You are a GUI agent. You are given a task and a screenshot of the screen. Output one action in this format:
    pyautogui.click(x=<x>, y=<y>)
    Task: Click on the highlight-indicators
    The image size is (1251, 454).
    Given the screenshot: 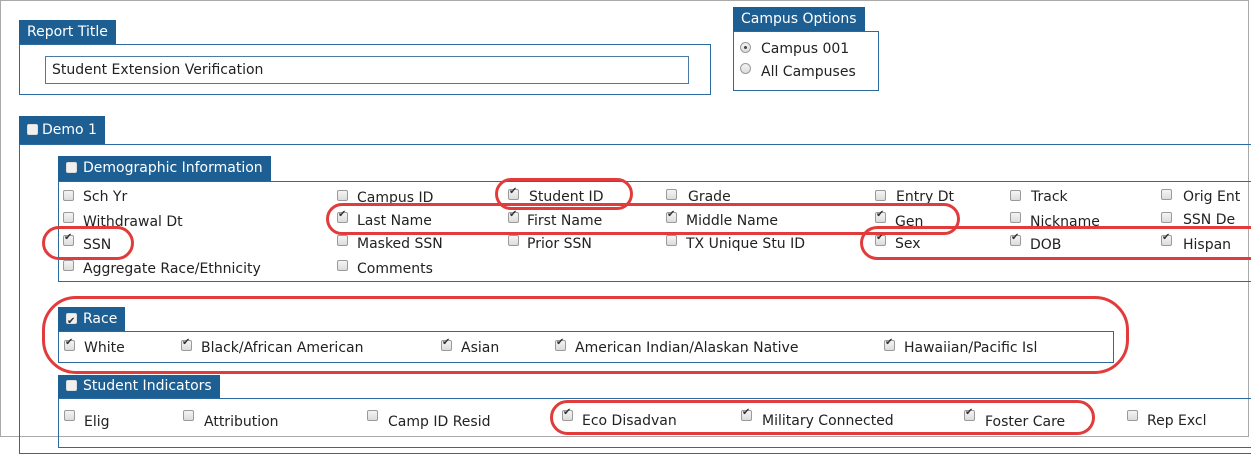 What is the action you would take?
    pyautogui.click(x=822, y=417)
    